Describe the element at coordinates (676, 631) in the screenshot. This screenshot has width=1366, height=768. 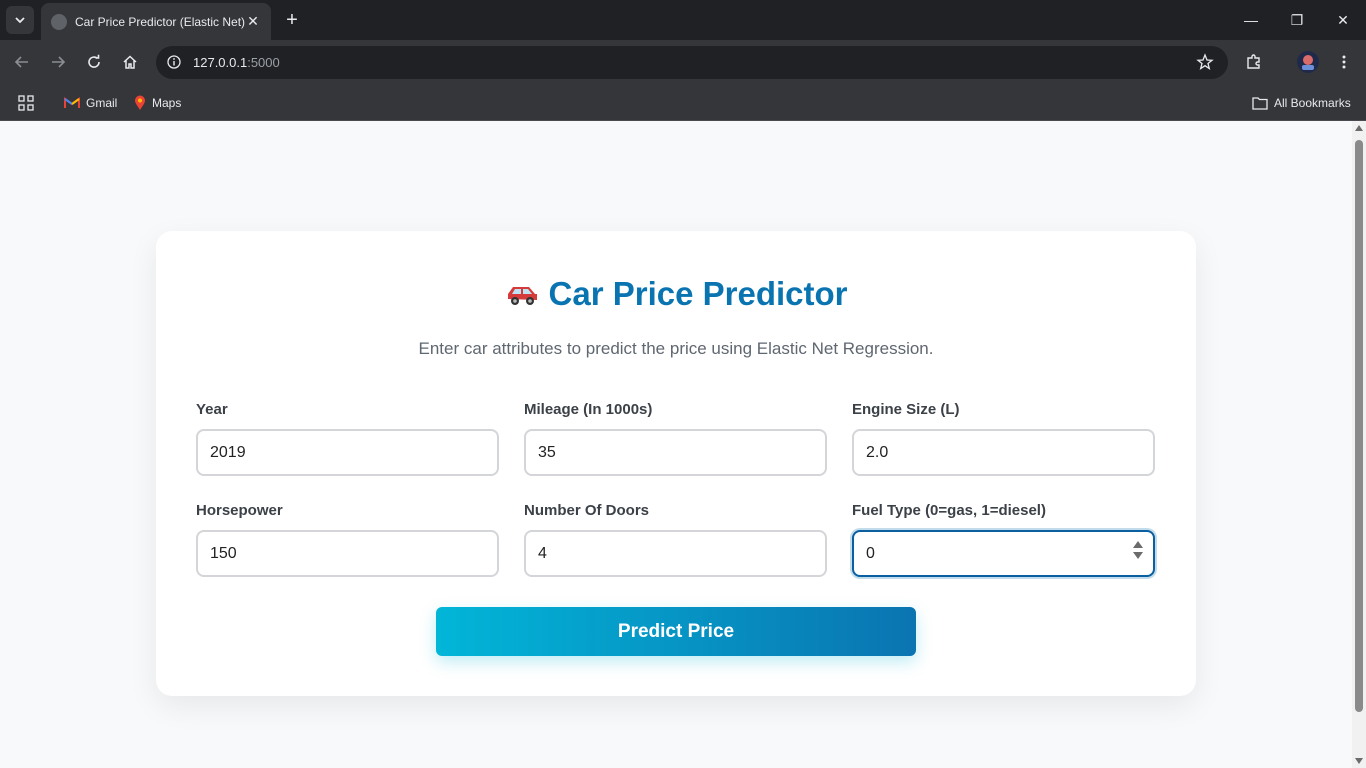
I see `predict-price-button: Predict Price` at that location.